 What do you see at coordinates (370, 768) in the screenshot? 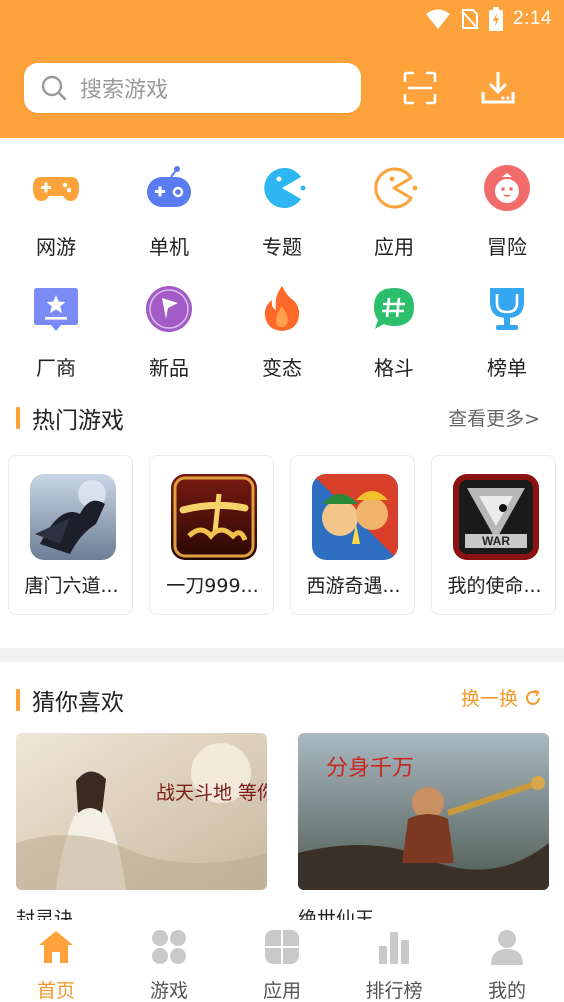
I see `banner-text: 分身千万` at bounding box center [370, 768].